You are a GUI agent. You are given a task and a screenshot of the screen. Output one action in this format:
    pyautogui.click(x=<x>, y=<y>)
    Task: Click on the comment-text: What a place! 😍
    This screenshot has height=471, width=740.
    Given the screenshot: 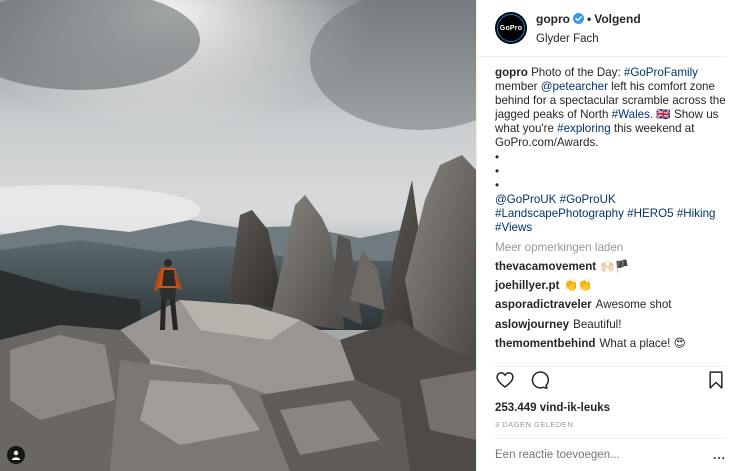 What is the action you would take?
    pyautogui.click(x=642, y=343)
    